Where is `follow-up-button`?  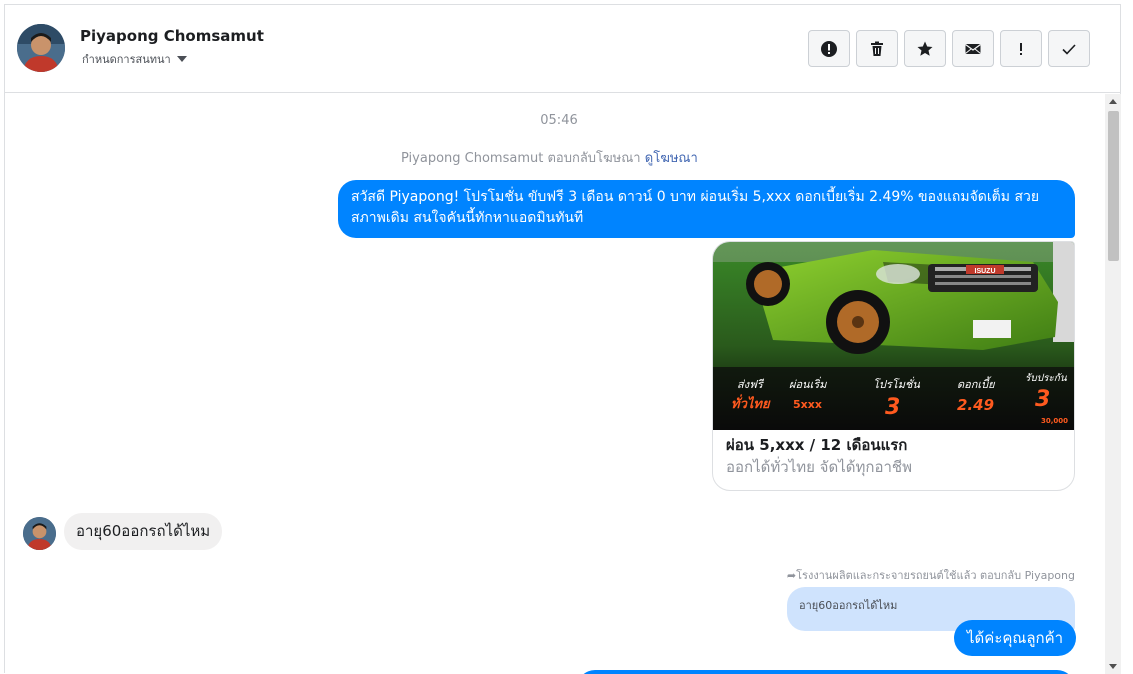
follow-up-button is located at coordinates (1021, 48).